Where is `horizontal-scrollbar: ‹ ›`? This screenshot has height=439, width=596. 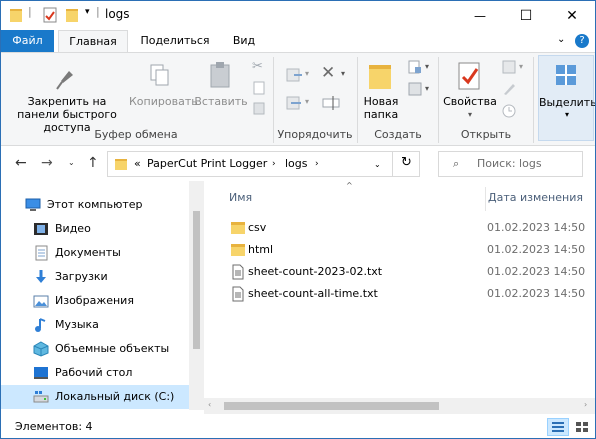 horizontal-scrollbar: ‹ › is located at coordinates (399, 406).